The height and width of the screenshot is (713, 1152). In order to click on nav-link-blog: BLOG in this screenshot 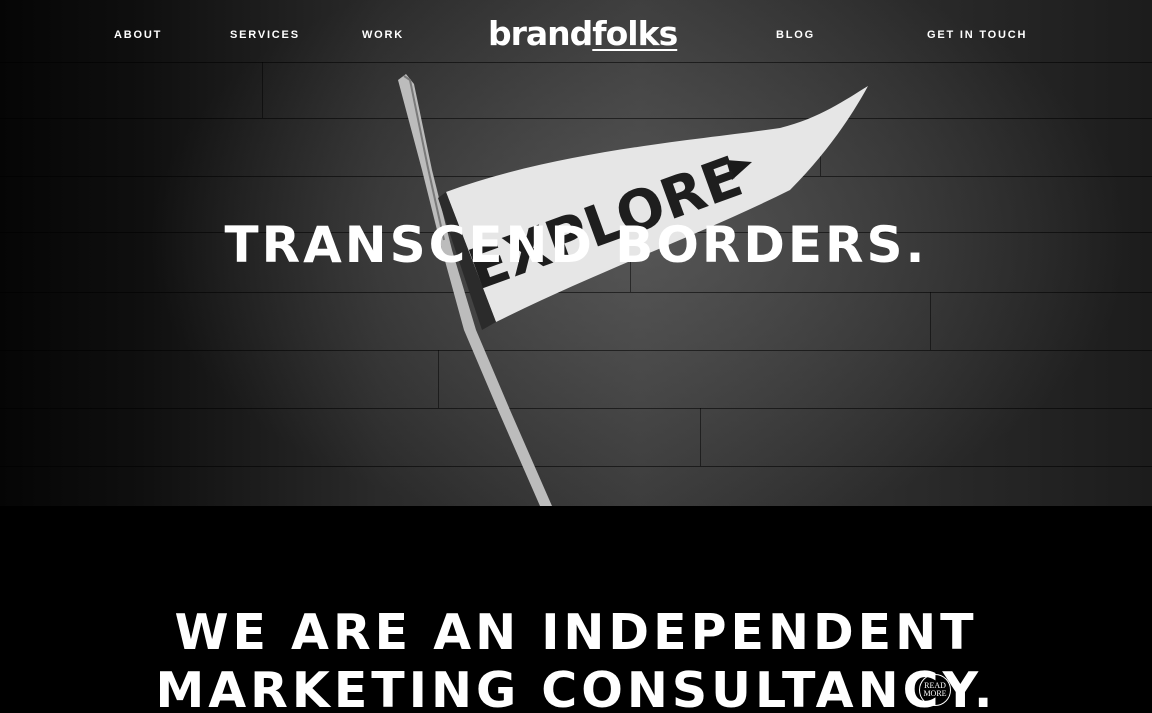, I will do `click(795, 35)`.